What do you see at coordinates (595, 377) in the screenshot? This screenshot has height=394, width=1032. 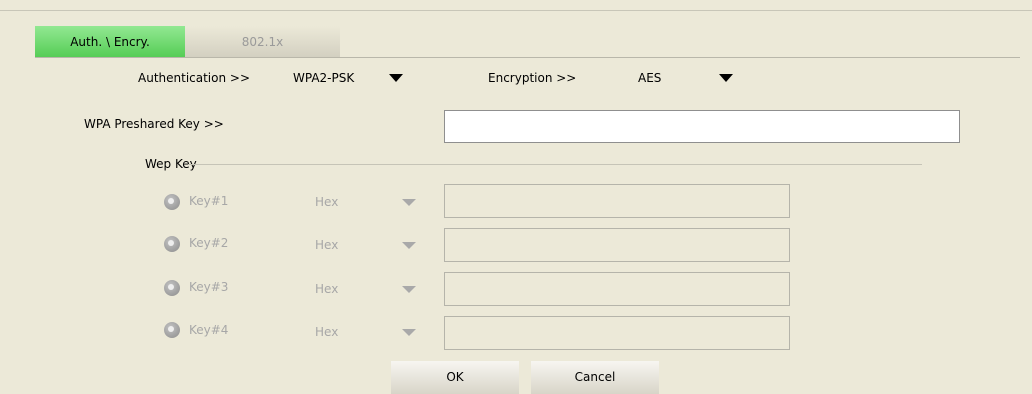 I see `cancel-button: Cancel` at bounding box center [595, 377].